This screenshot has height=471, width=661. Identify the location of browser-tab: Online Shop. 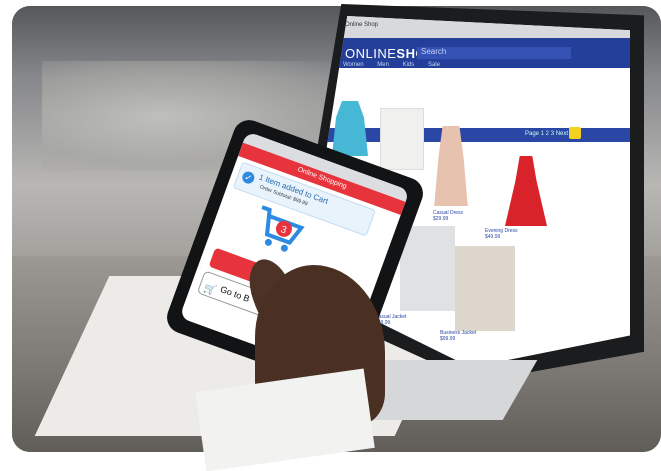
(361, 25).